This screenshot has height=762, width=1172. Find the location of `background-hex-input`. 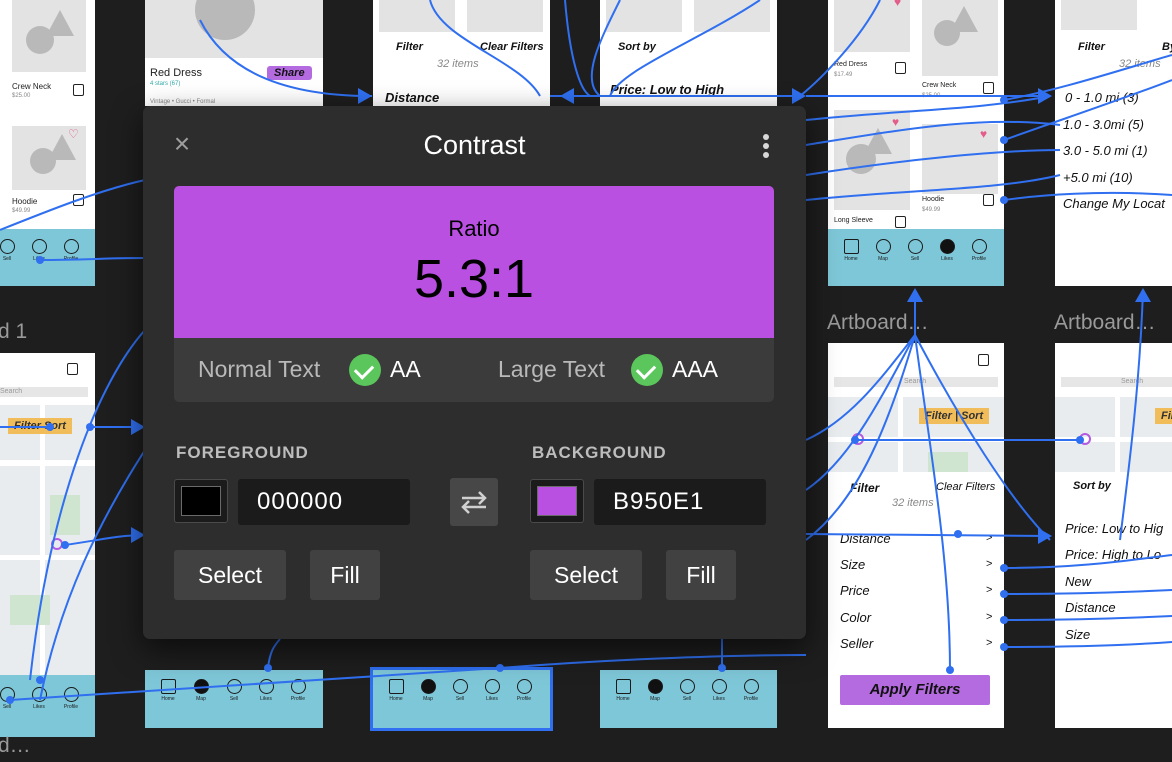

background-hex-input is located at coordinates (680, 502).